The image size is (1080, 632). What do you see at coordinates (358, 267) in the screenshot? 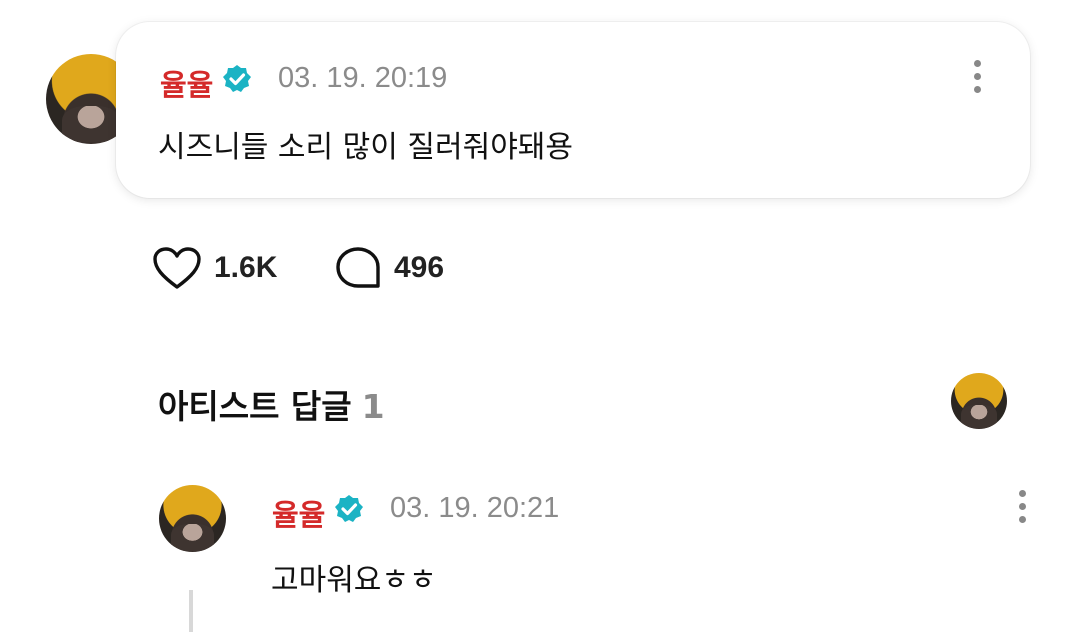
I see `comment-bubble-icon` at bounding box center [358, 267].